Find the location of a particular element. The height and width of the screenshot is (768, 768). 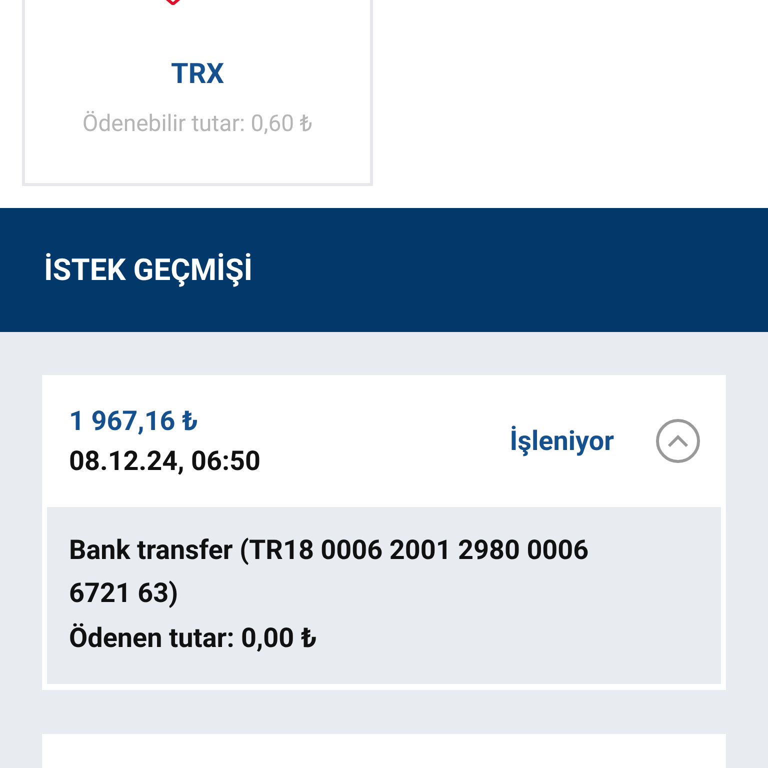

chevron-icon is located at coordinates (678, 441).